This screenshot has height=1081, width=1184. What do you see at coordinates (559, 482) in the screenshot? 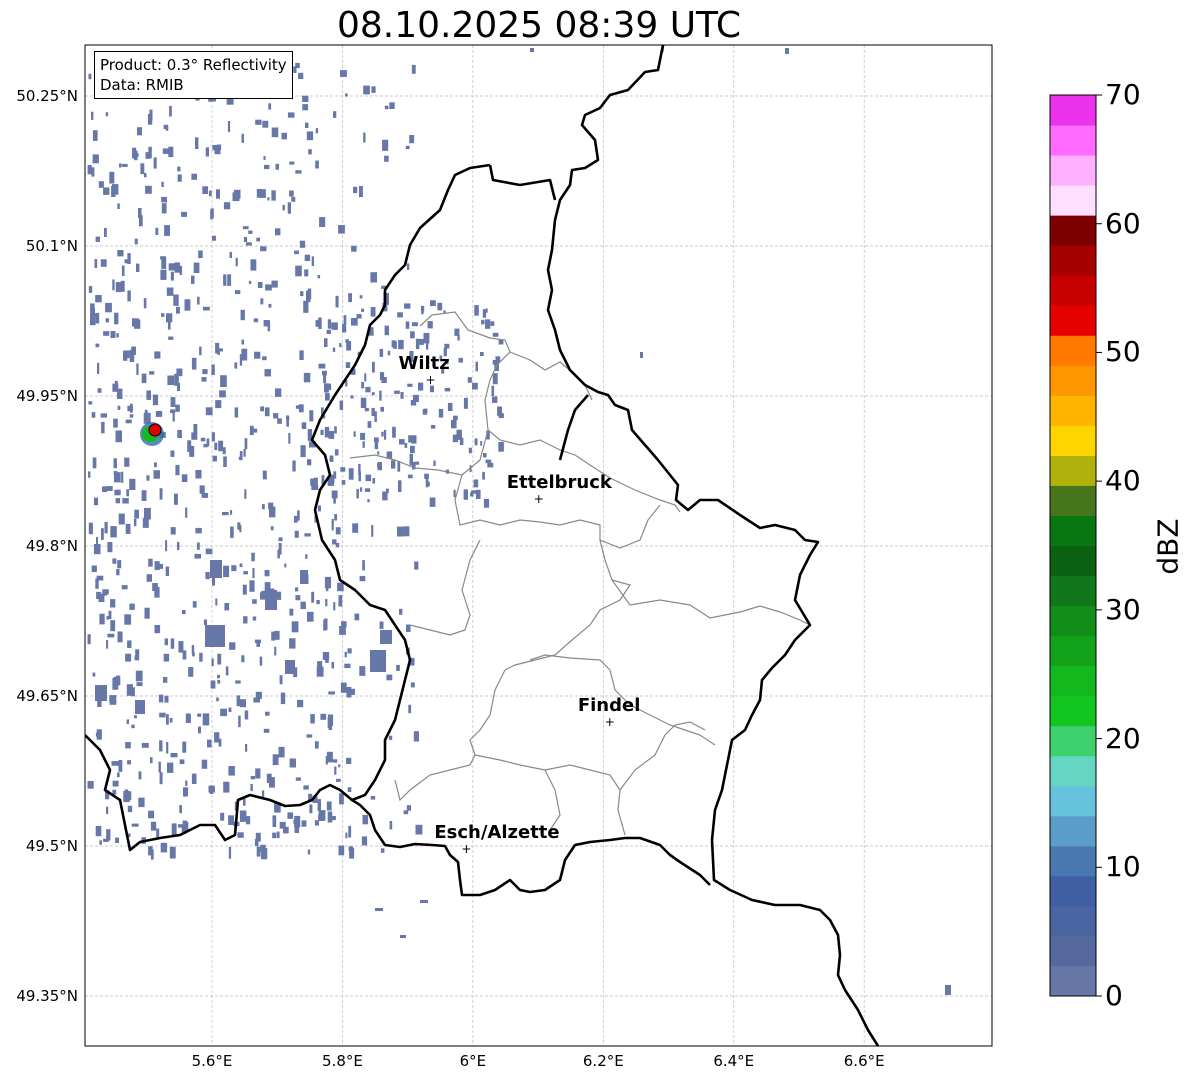
I see `city-label: Ettelbruck` at bounding box center [559, 482].